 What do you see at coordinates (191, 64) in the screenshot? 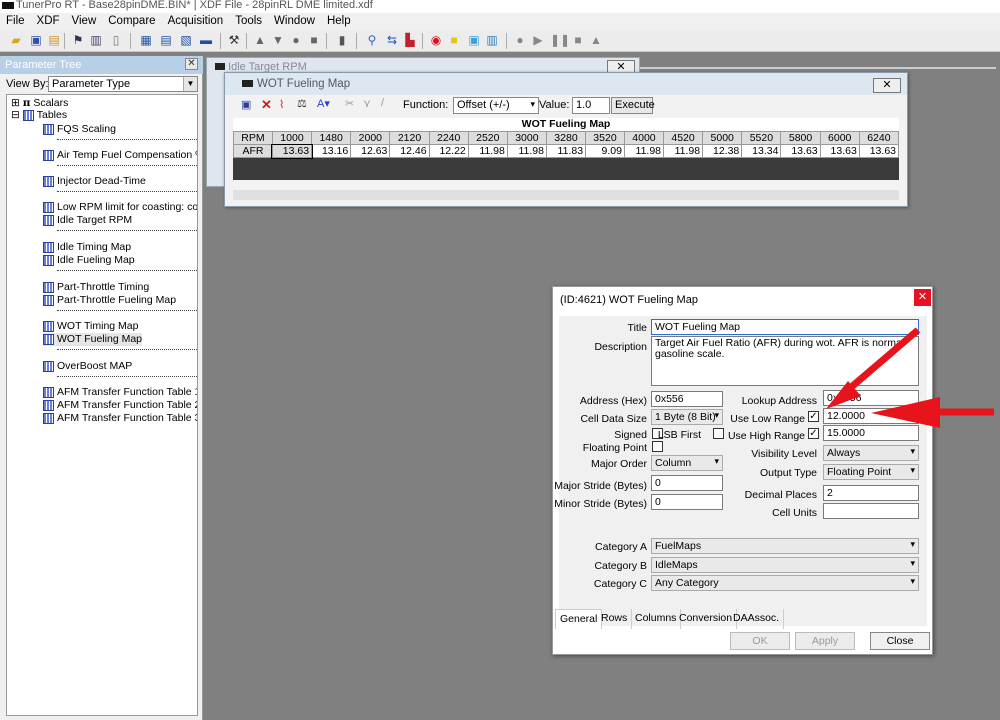
I see `close-icon: ✕` at bounding box center [191, 64].